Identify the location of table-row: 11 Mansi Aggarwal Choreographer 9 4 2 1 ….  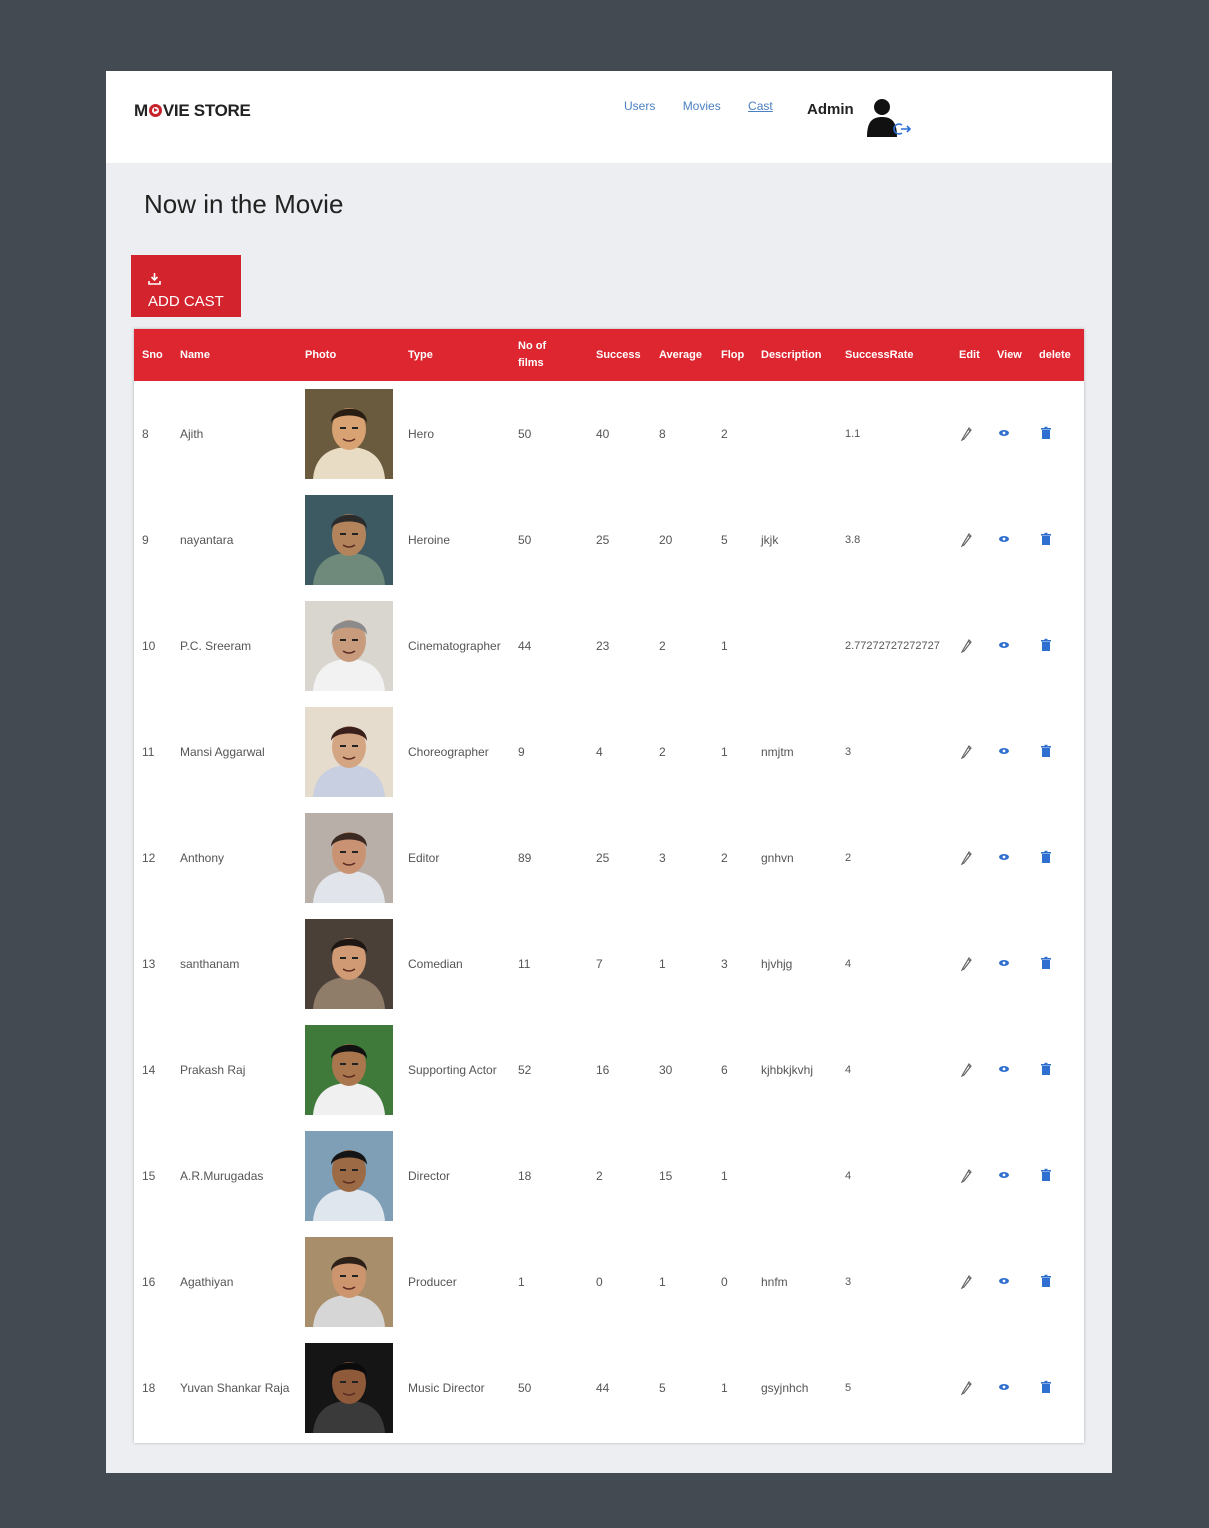
(609, 752).